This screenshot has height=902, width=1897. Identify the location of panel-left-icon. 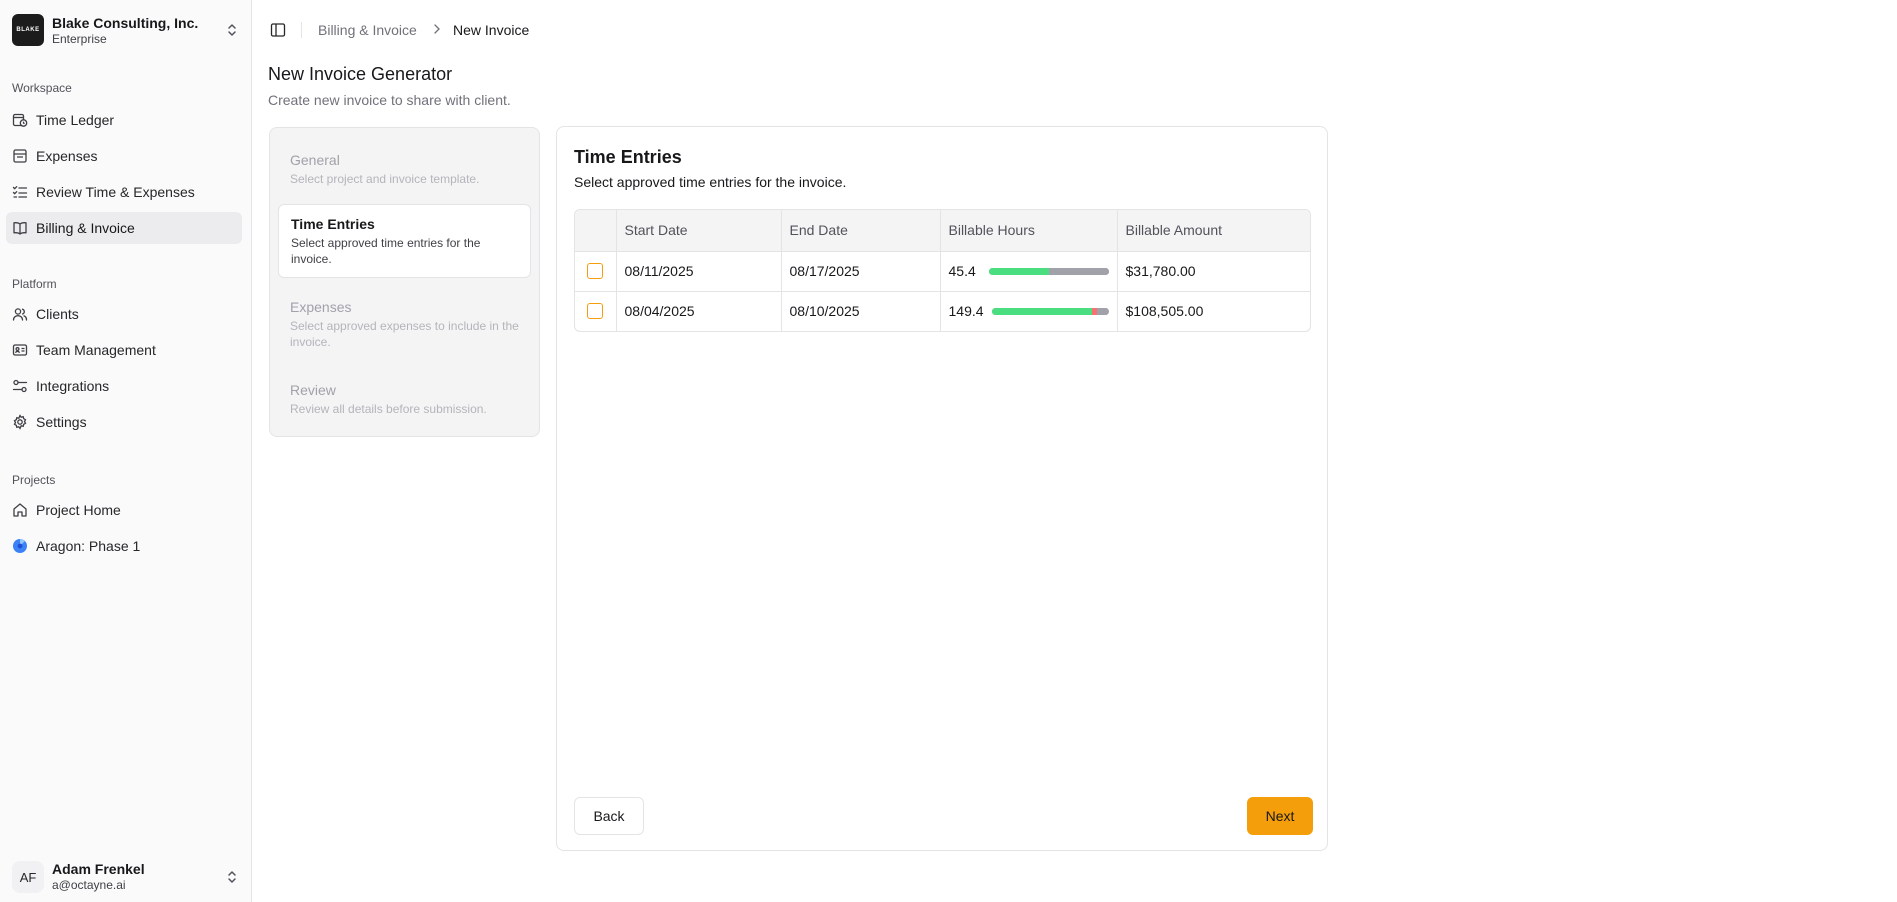
(278, 30).